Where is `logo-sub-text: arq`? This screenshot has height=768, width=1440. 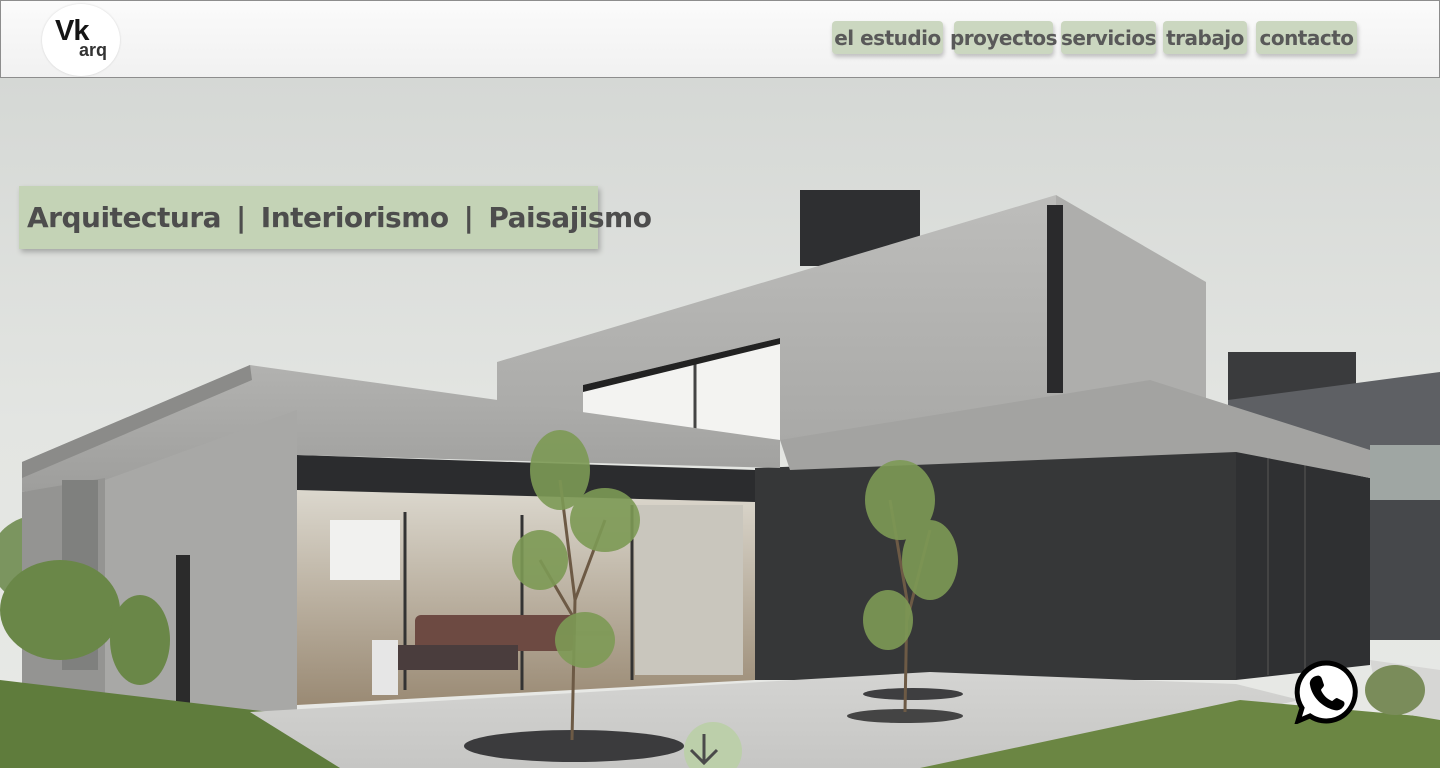 logo-sub-text: arq is located at coordinates (93, 50).